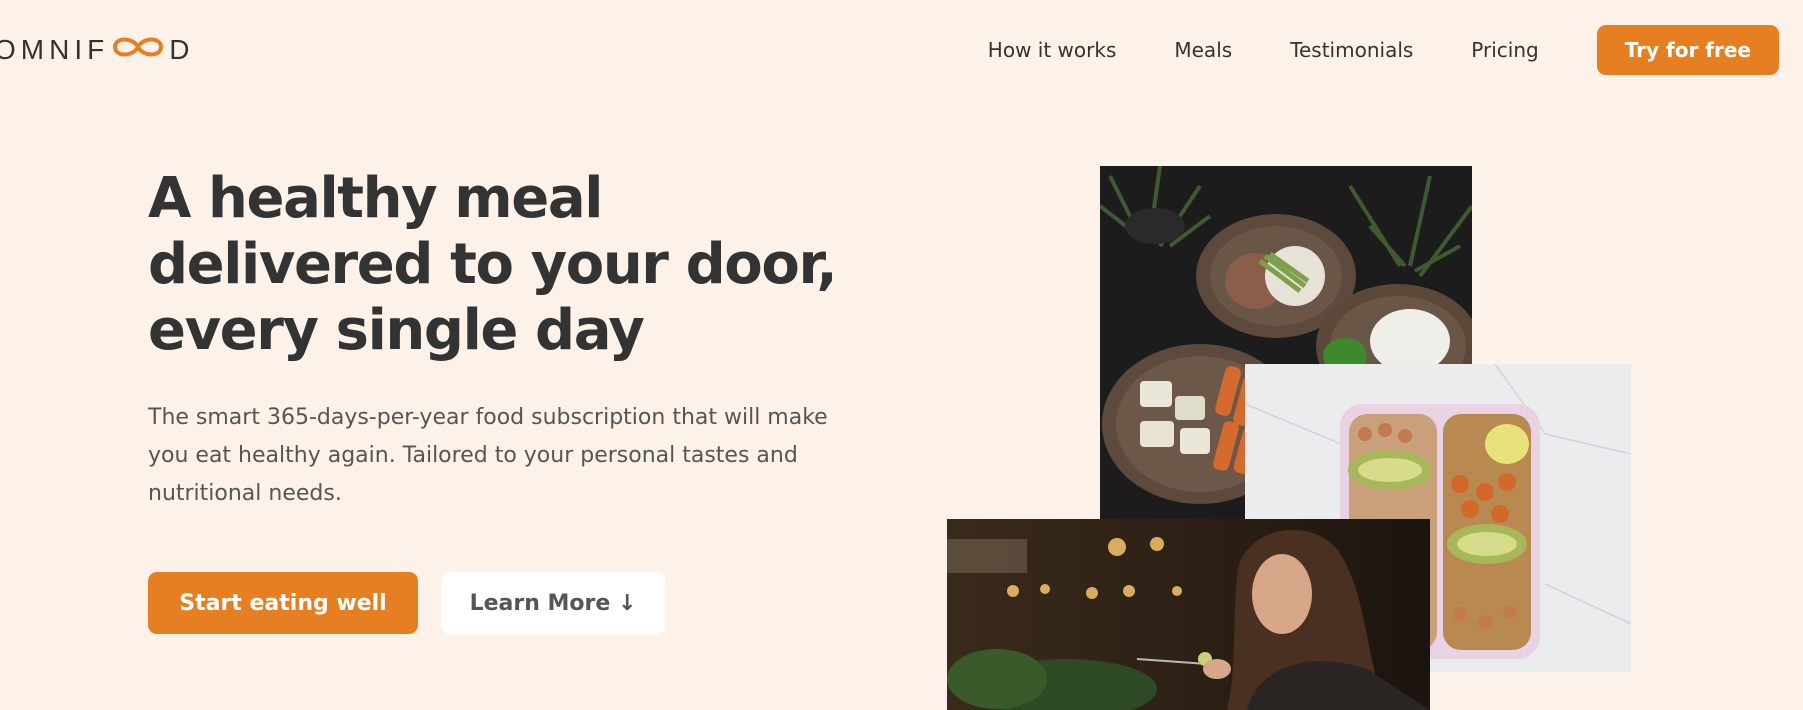 The image size is (1803, 710). What do you see at coordinates (553, 603) in the screenshot?
I see `learn-more-button: Learn More ↓` at bounding box center [553, 603].